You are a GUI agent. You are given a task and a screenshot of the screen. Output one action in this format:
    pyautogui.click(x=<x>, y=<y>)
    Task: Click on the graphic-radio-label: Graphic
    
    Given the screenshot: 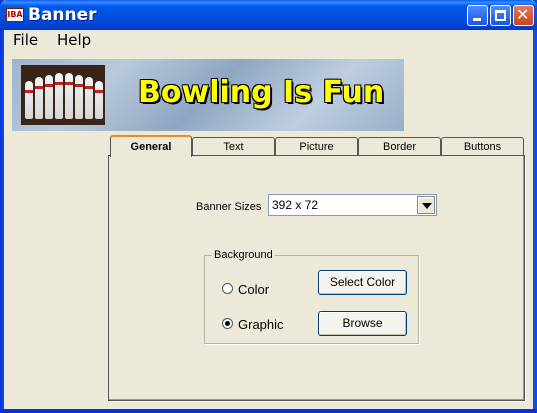 What is the action you would take?
    pyautogui.click(x=261, y=324)
    